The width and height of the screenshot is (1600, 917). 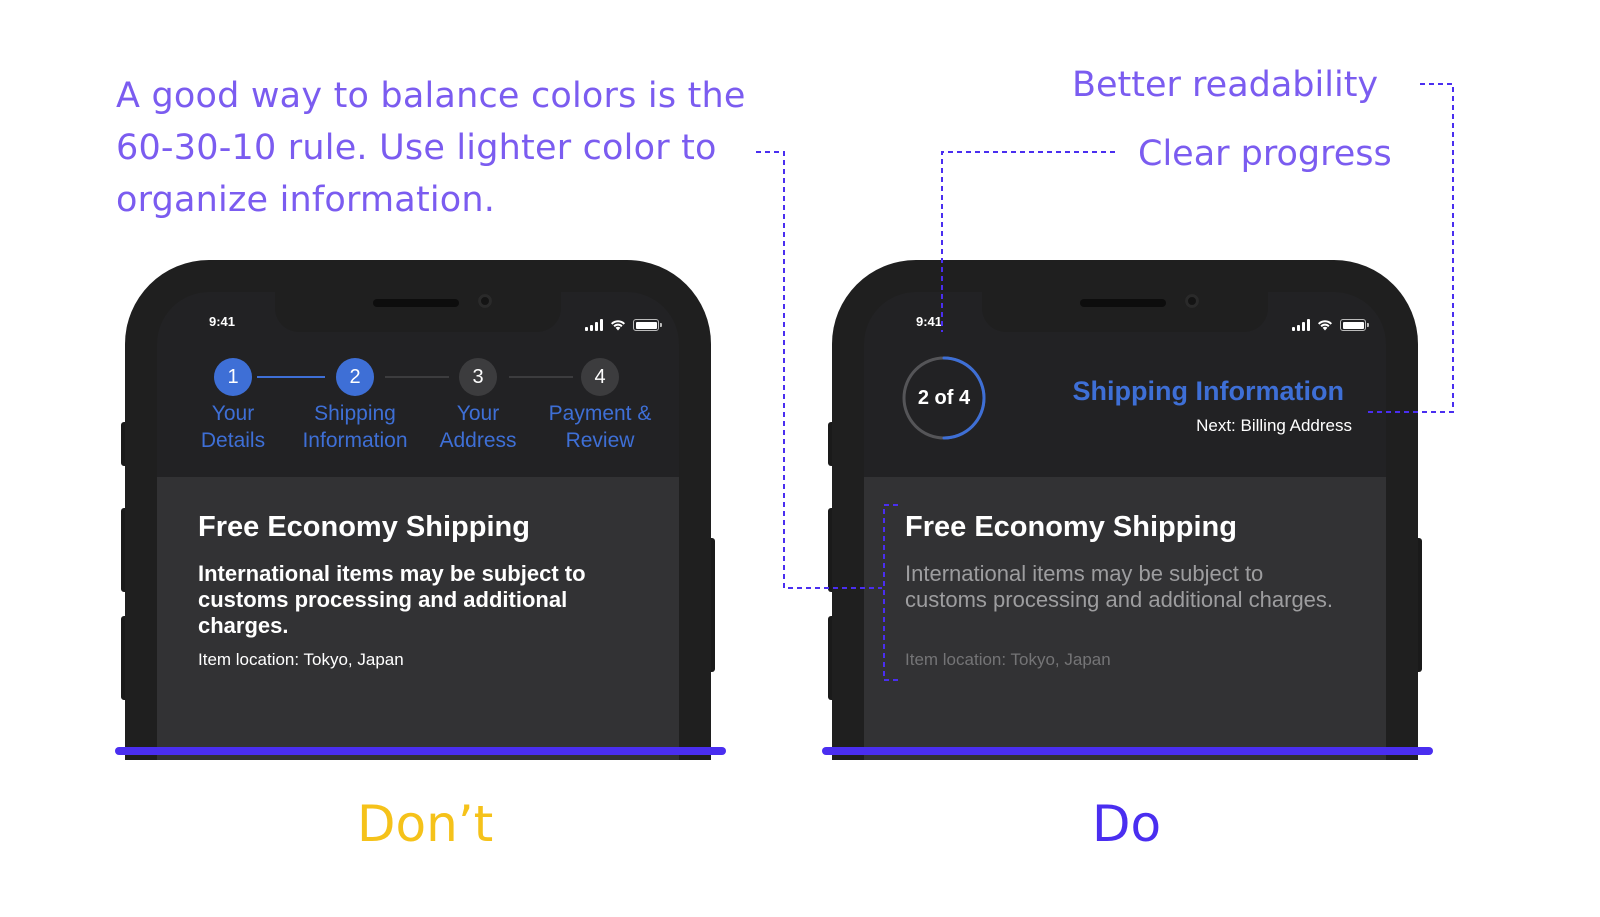 I want to click on connector-clear-progress, so click(x=1028, y=241).